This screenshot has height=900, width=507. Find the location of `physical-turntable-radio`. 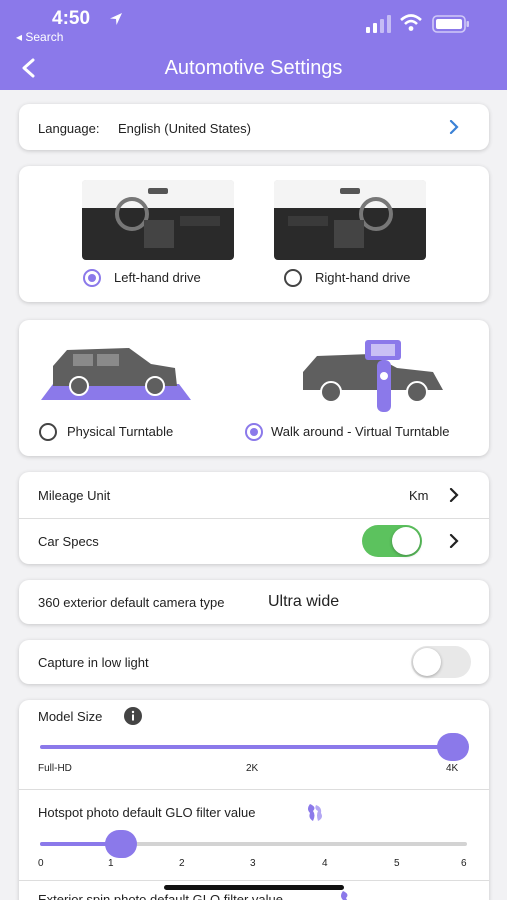

physical-turntable-radio is located at coordinates (48, 432).